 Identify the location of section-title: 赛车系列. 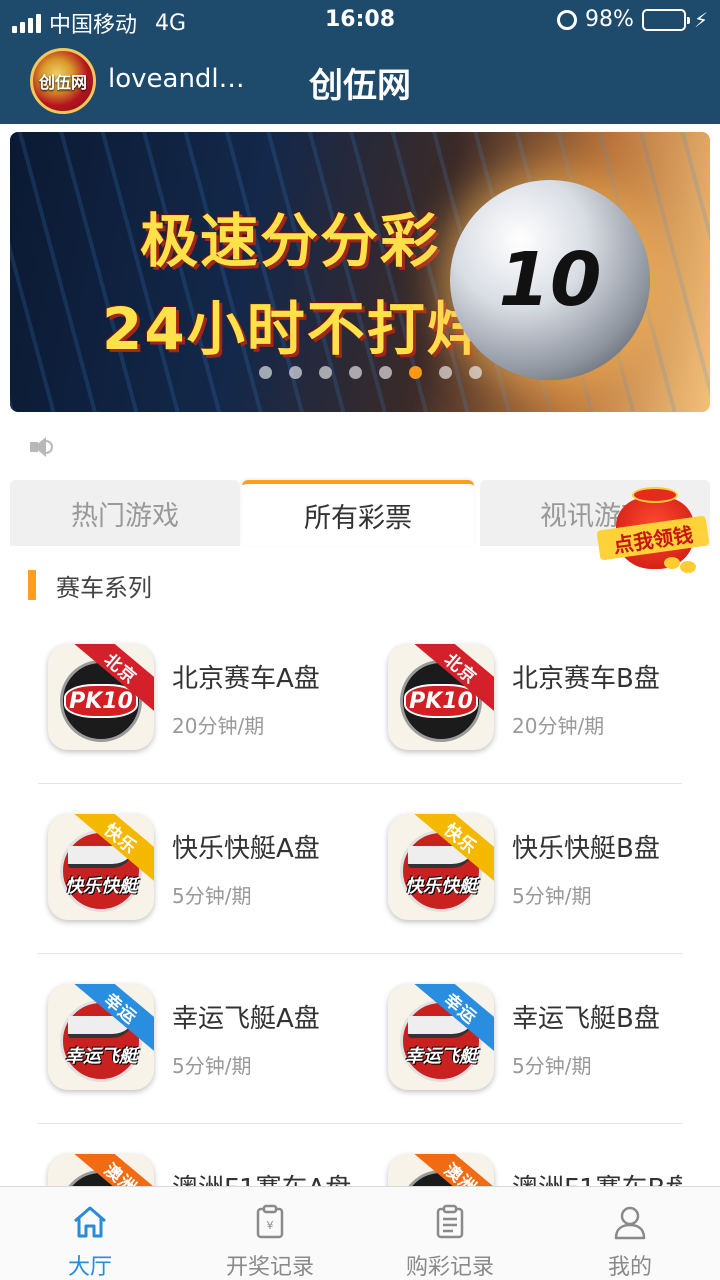
(104, 587).